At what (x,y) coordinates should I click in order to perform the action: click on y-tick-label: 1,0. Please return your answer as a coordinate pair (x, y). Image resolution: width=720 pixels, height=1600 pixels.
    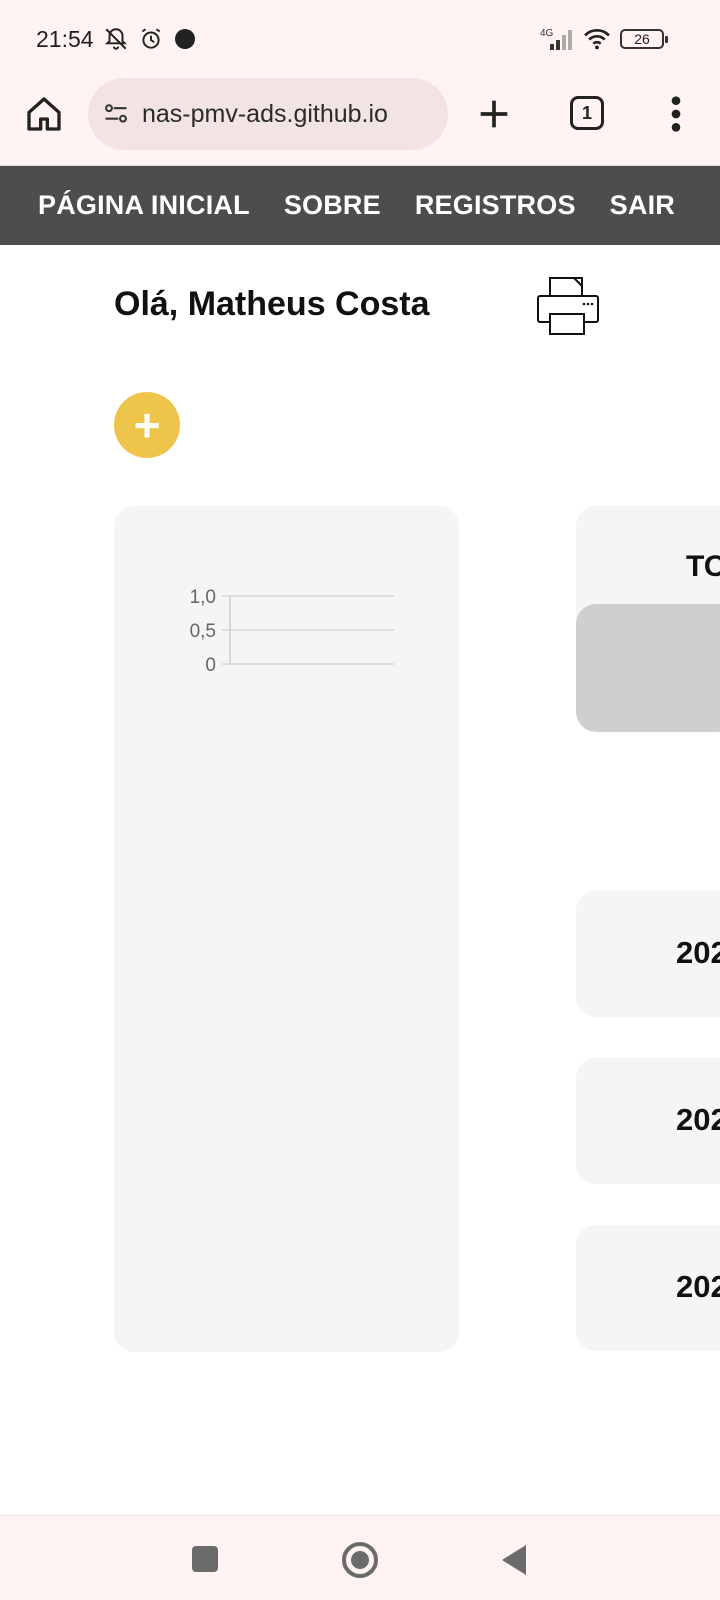
    Looking at the image, I should click on (203, 597).